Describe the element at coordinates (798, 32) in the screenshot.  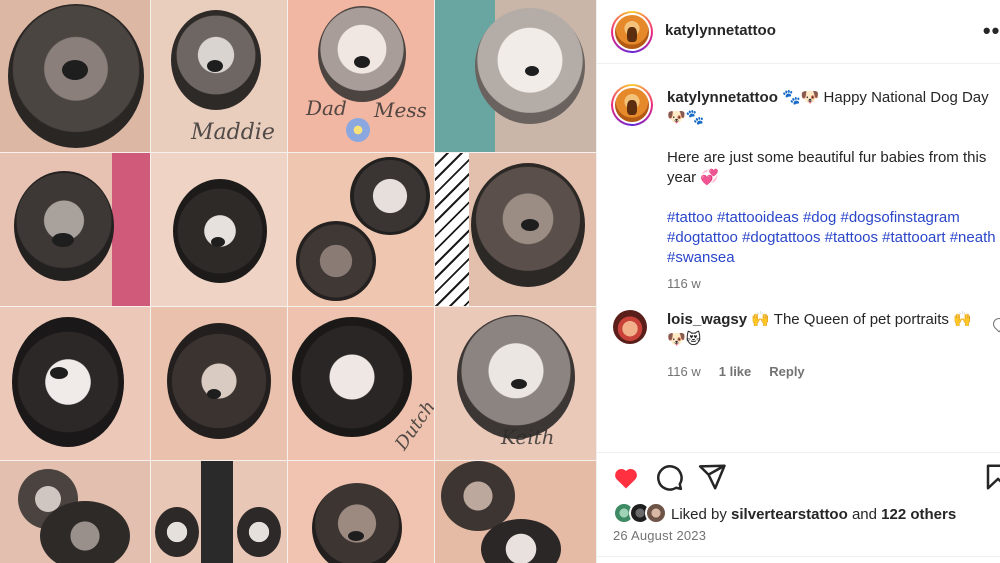
I see `post-header: katylynnetattoo •••` at that location.